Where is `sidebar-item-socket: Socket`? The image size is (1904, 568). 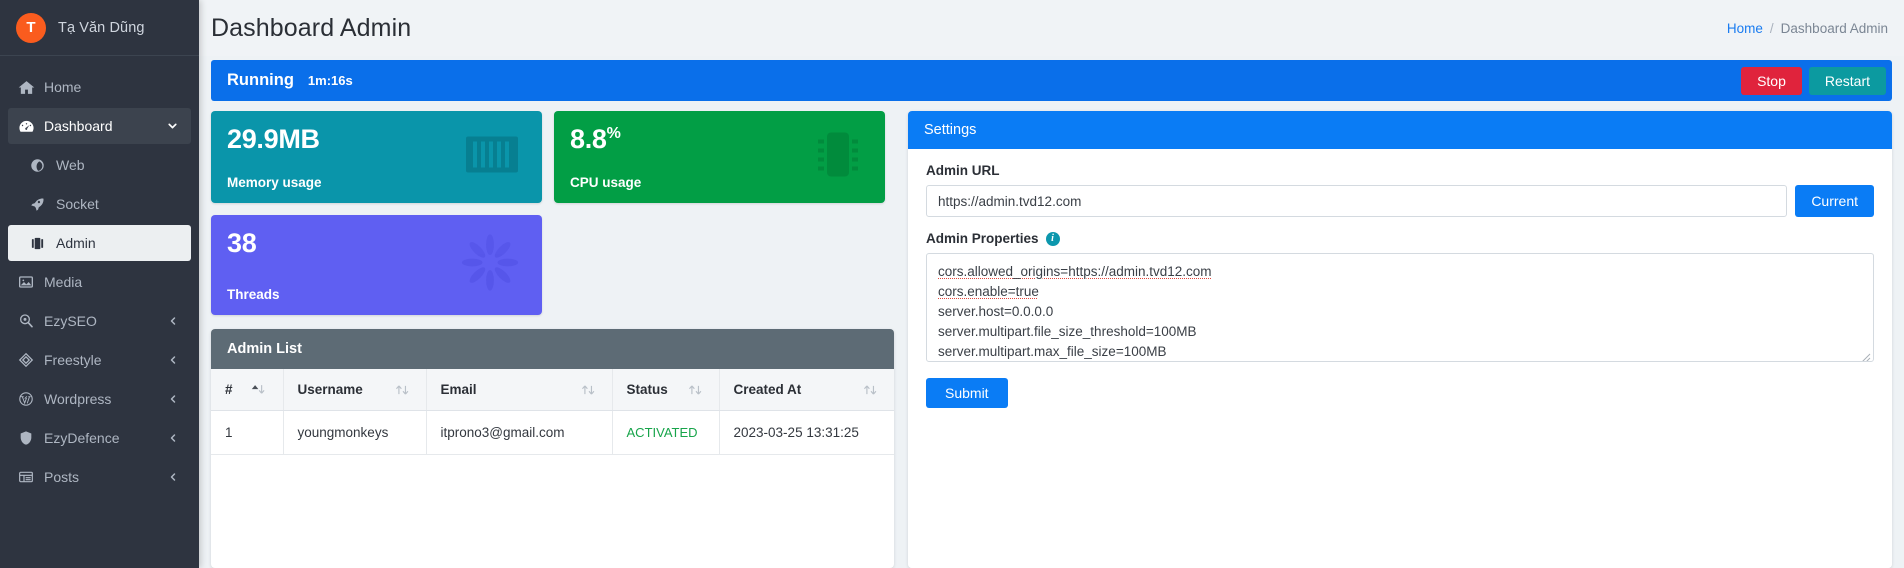
sidebar-item-socket: Socket is located at coordinates (99, 204).